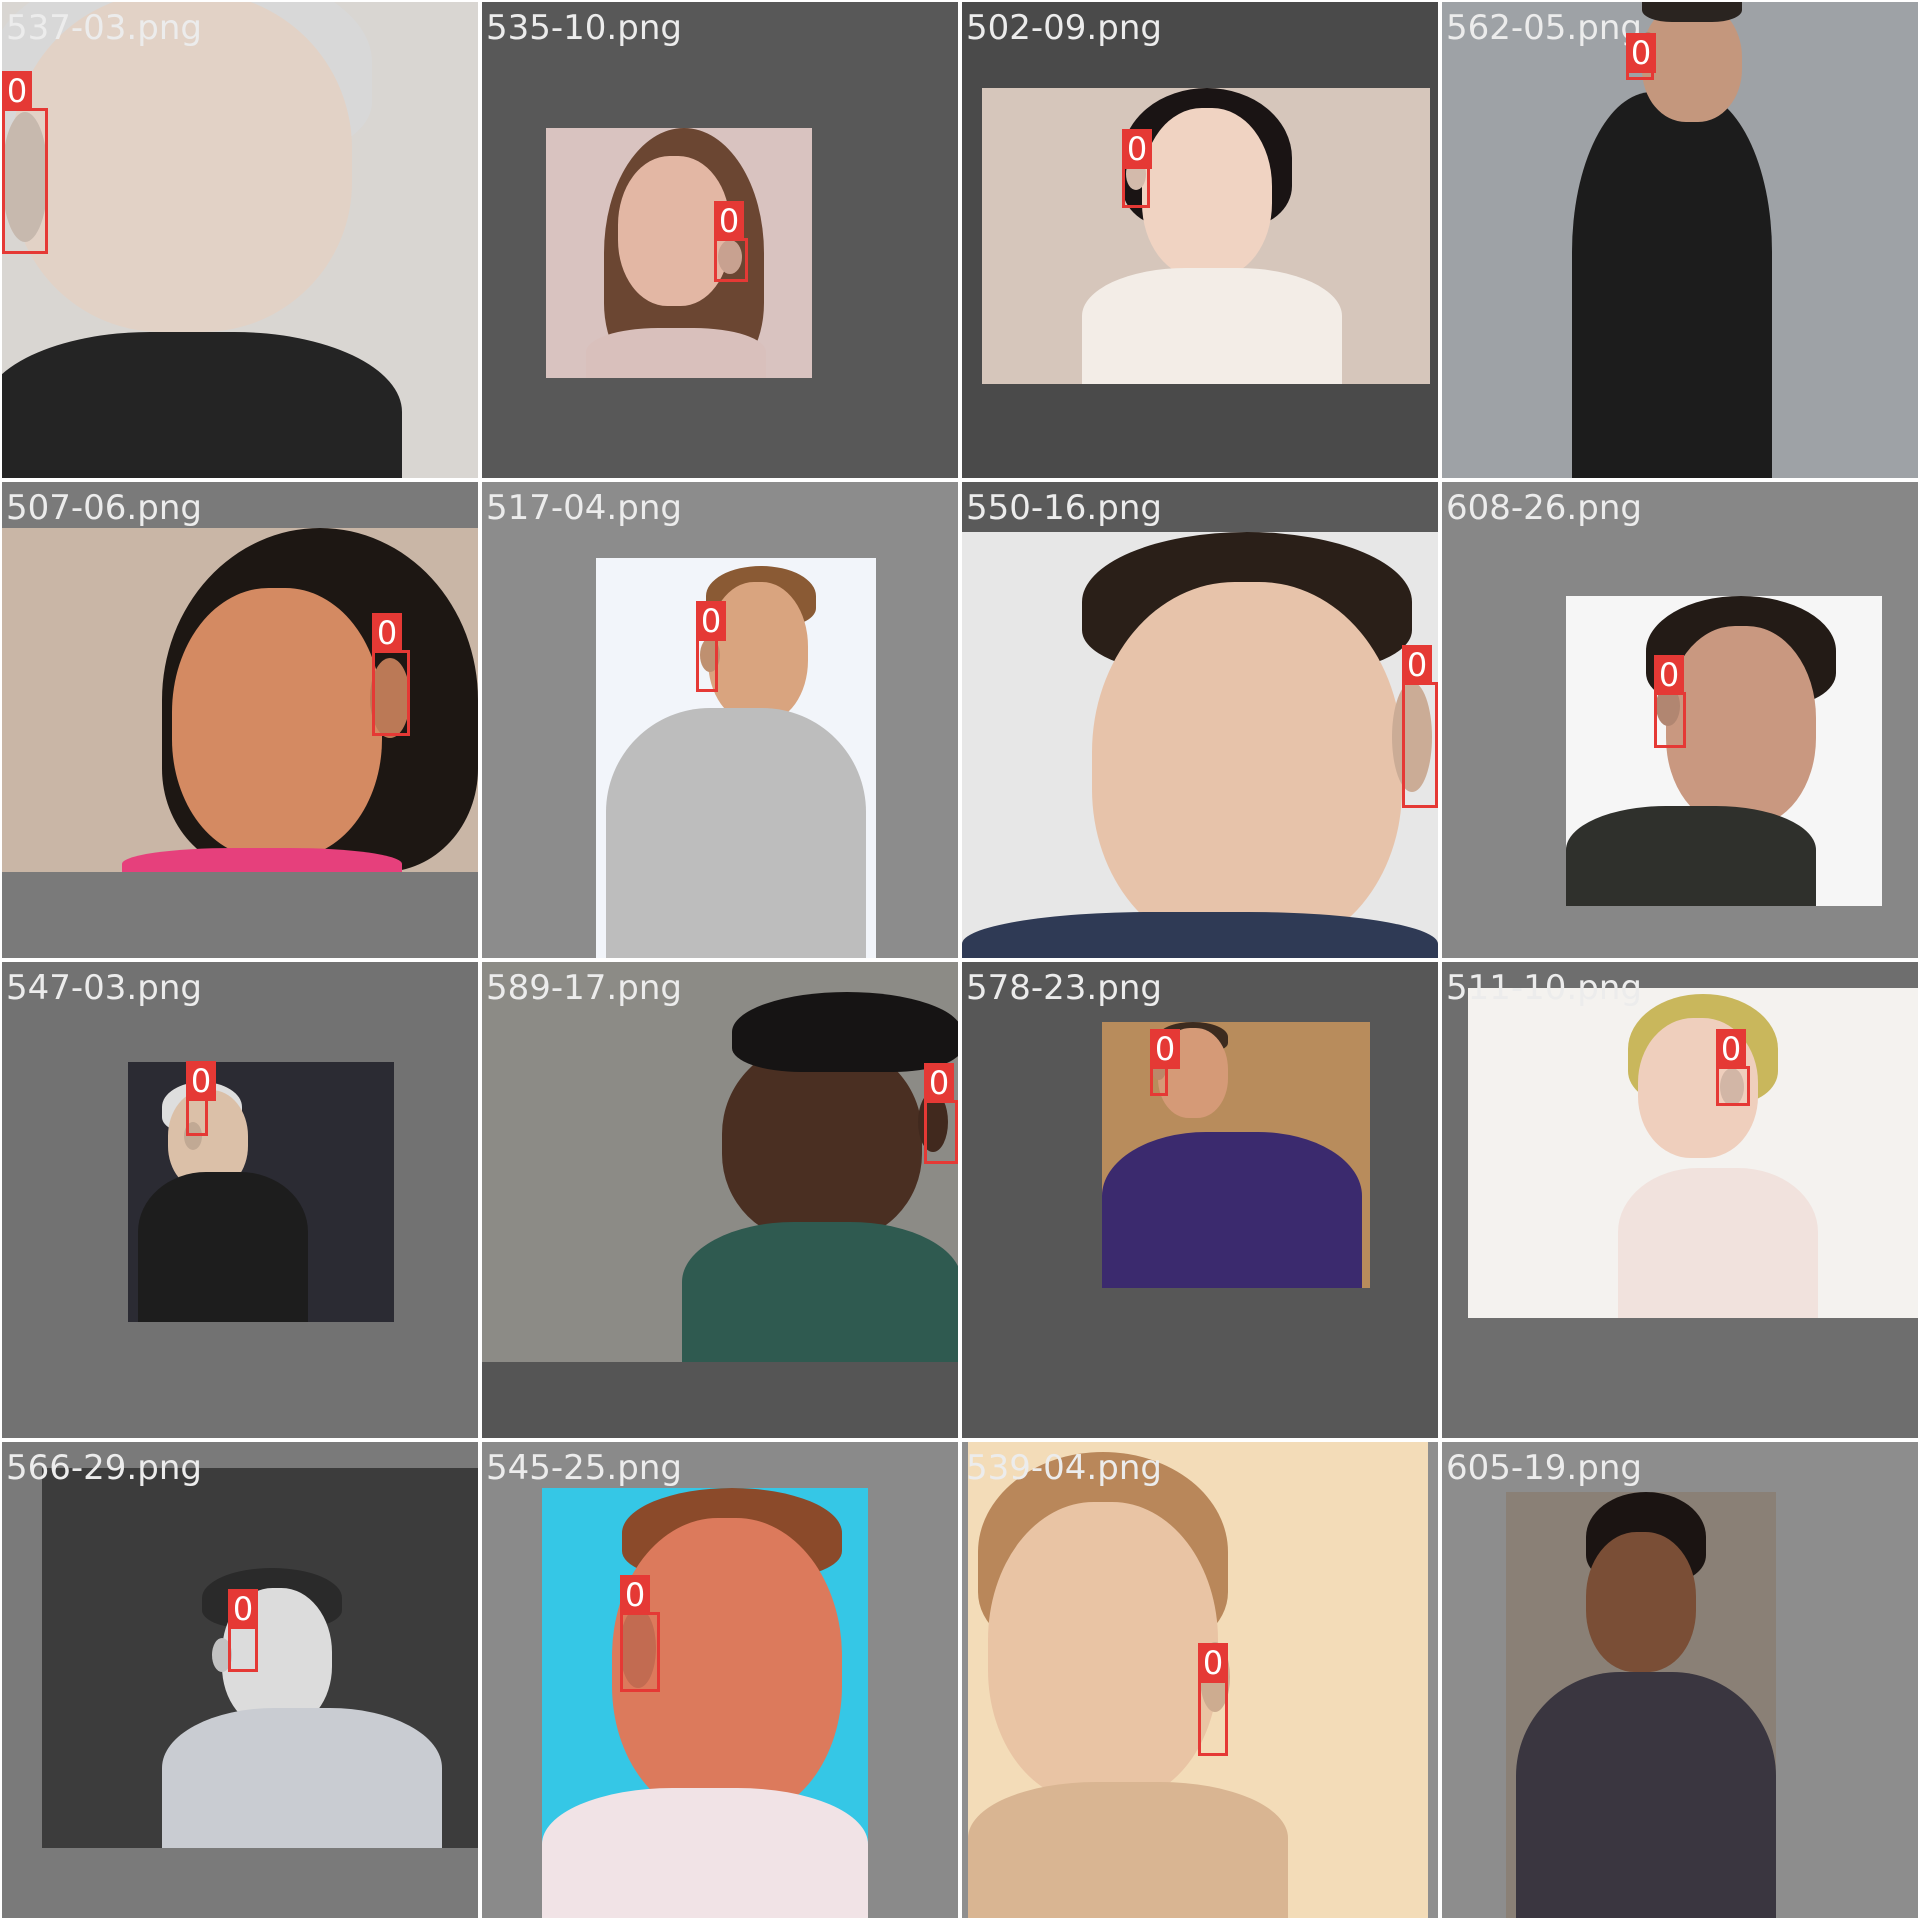 The height and width of the screenshot is (1920, 1920). I want to click on tile-507-06: 507-06.png 0, so click(240, 720).